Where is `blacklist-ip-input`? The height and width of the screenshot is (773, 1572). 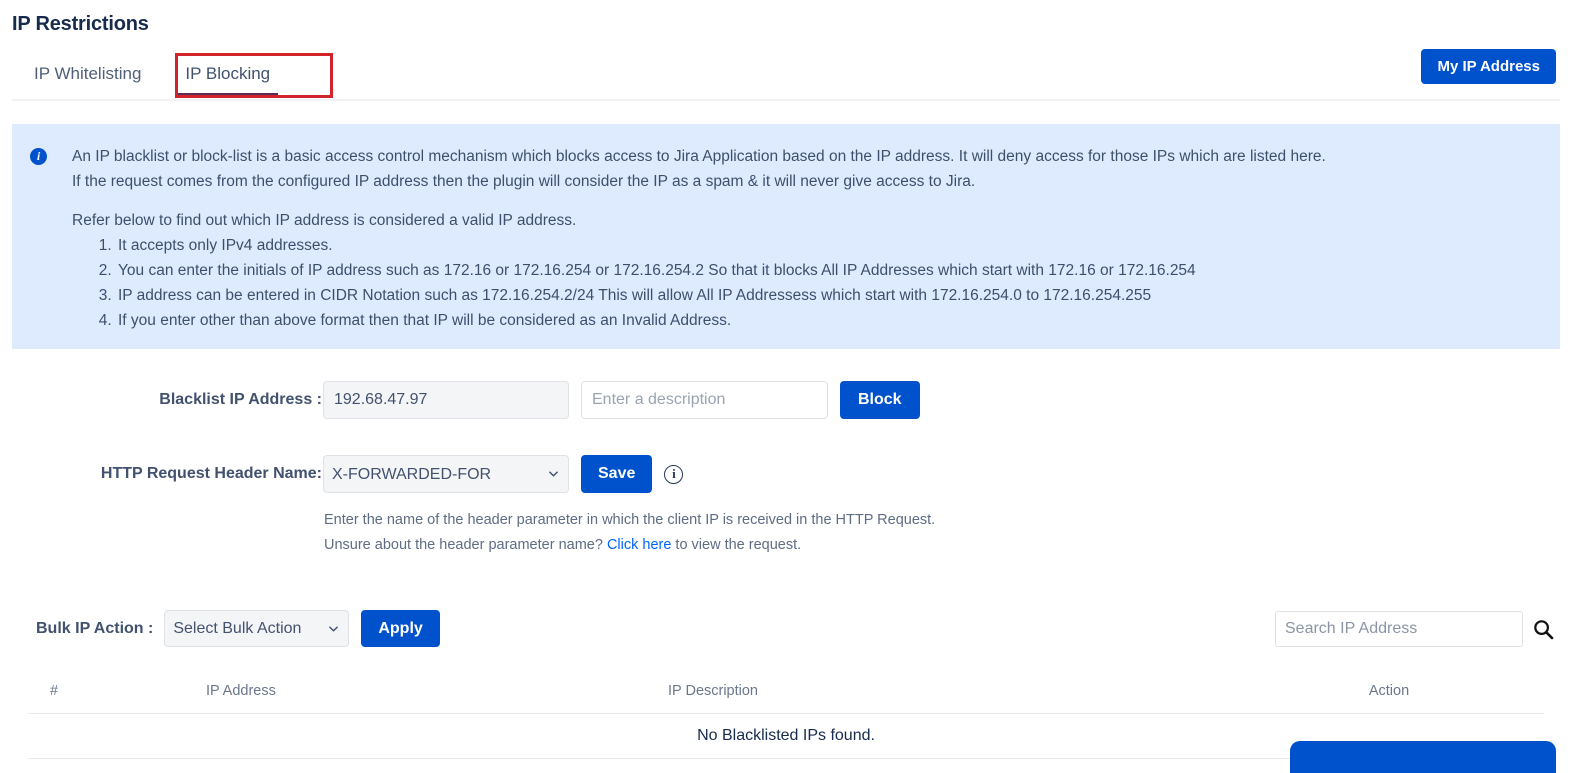 blacklist-ip-input is located at coordinates (446, 400).